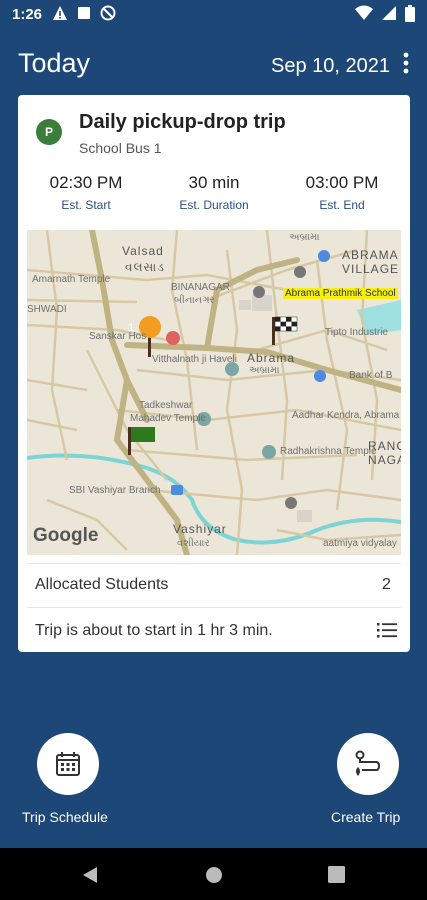 This screenshot has width=427, height=900. I want to click on calendar-icon, so click(68, 764).